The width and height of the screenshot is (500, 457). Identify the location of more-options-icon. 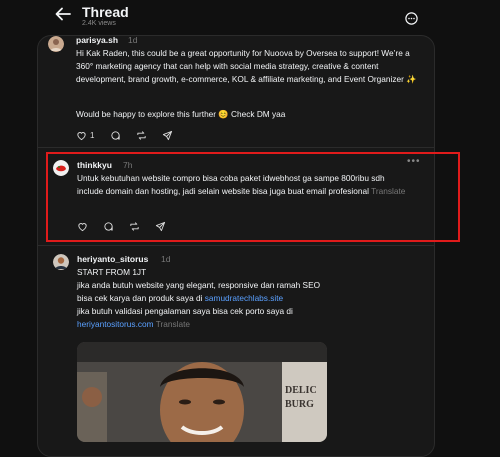
(411, 18).